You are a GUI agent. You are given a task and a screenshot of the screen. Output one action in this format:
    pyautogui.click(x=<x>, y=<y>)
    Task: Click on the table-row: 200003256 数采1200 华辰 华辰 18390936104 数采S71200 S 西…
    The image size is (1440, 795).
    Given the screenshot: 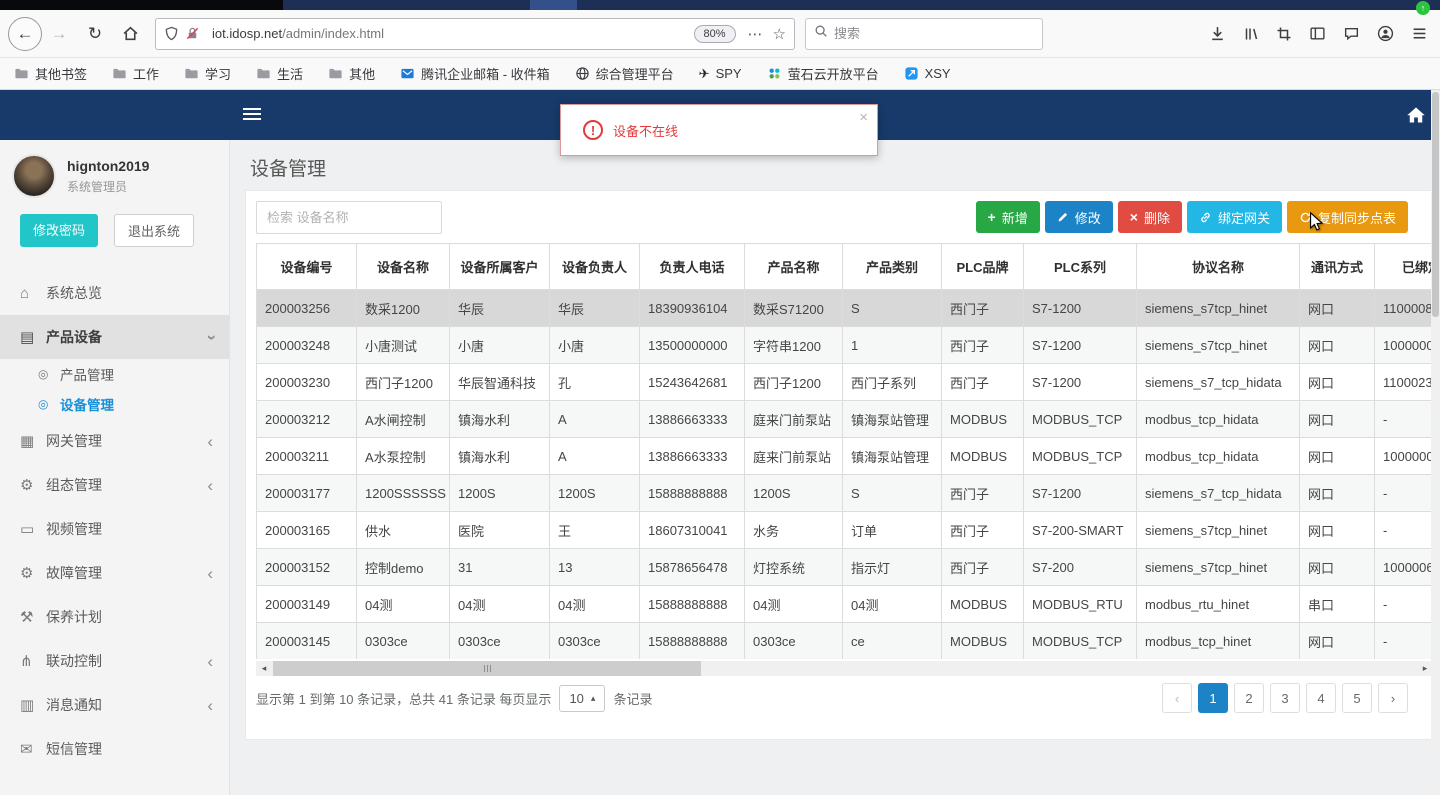 What is the action you would take?
    pyautogui.click(x=844, y=308)
    